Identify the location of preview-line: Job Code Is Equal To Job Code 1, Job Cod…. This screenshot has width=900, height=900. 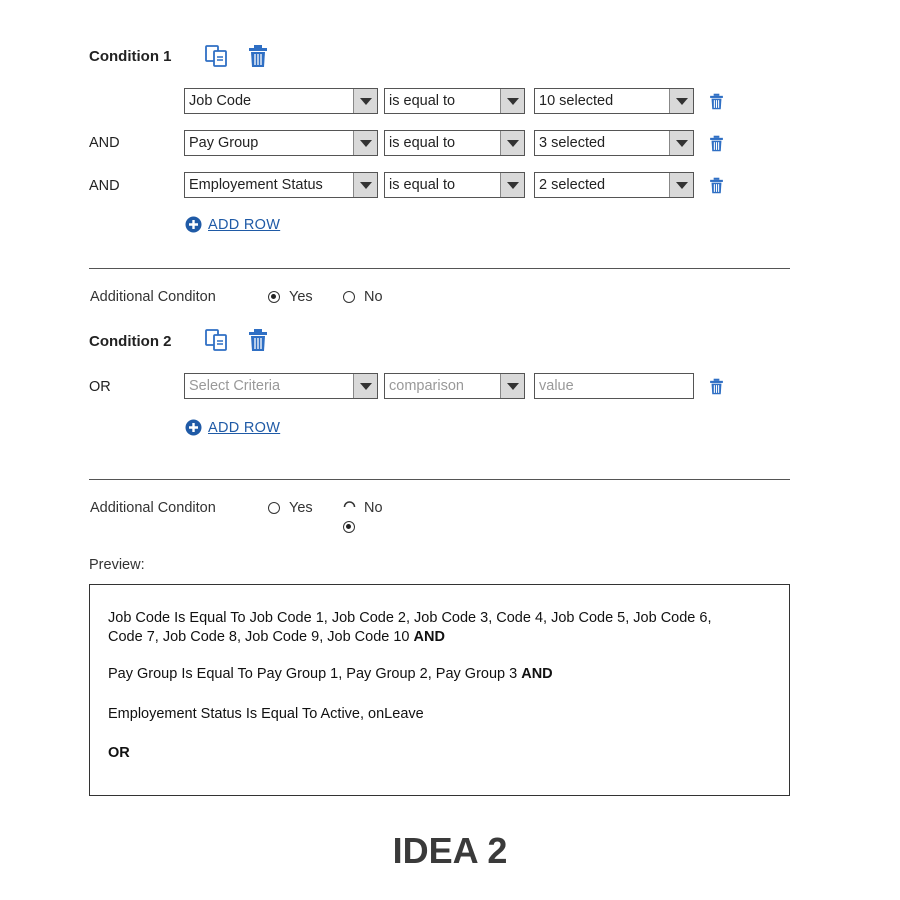
(410, 618).